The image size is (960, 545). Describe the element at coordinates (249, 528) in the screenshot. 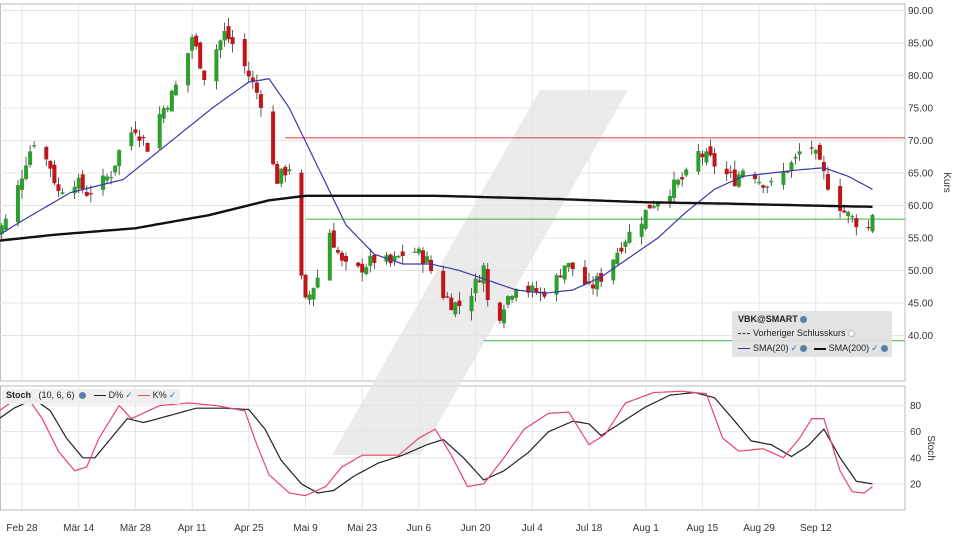

I see `x-tick-label: Apr 25` at that location.